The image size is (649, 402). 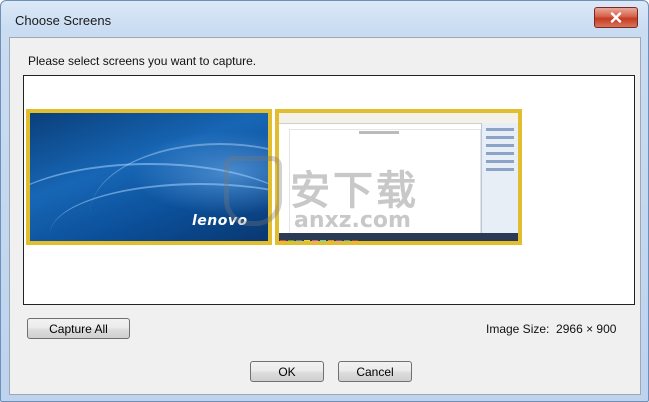 I want to click on cancel-button: Cancel, so click(x=375, y=371).